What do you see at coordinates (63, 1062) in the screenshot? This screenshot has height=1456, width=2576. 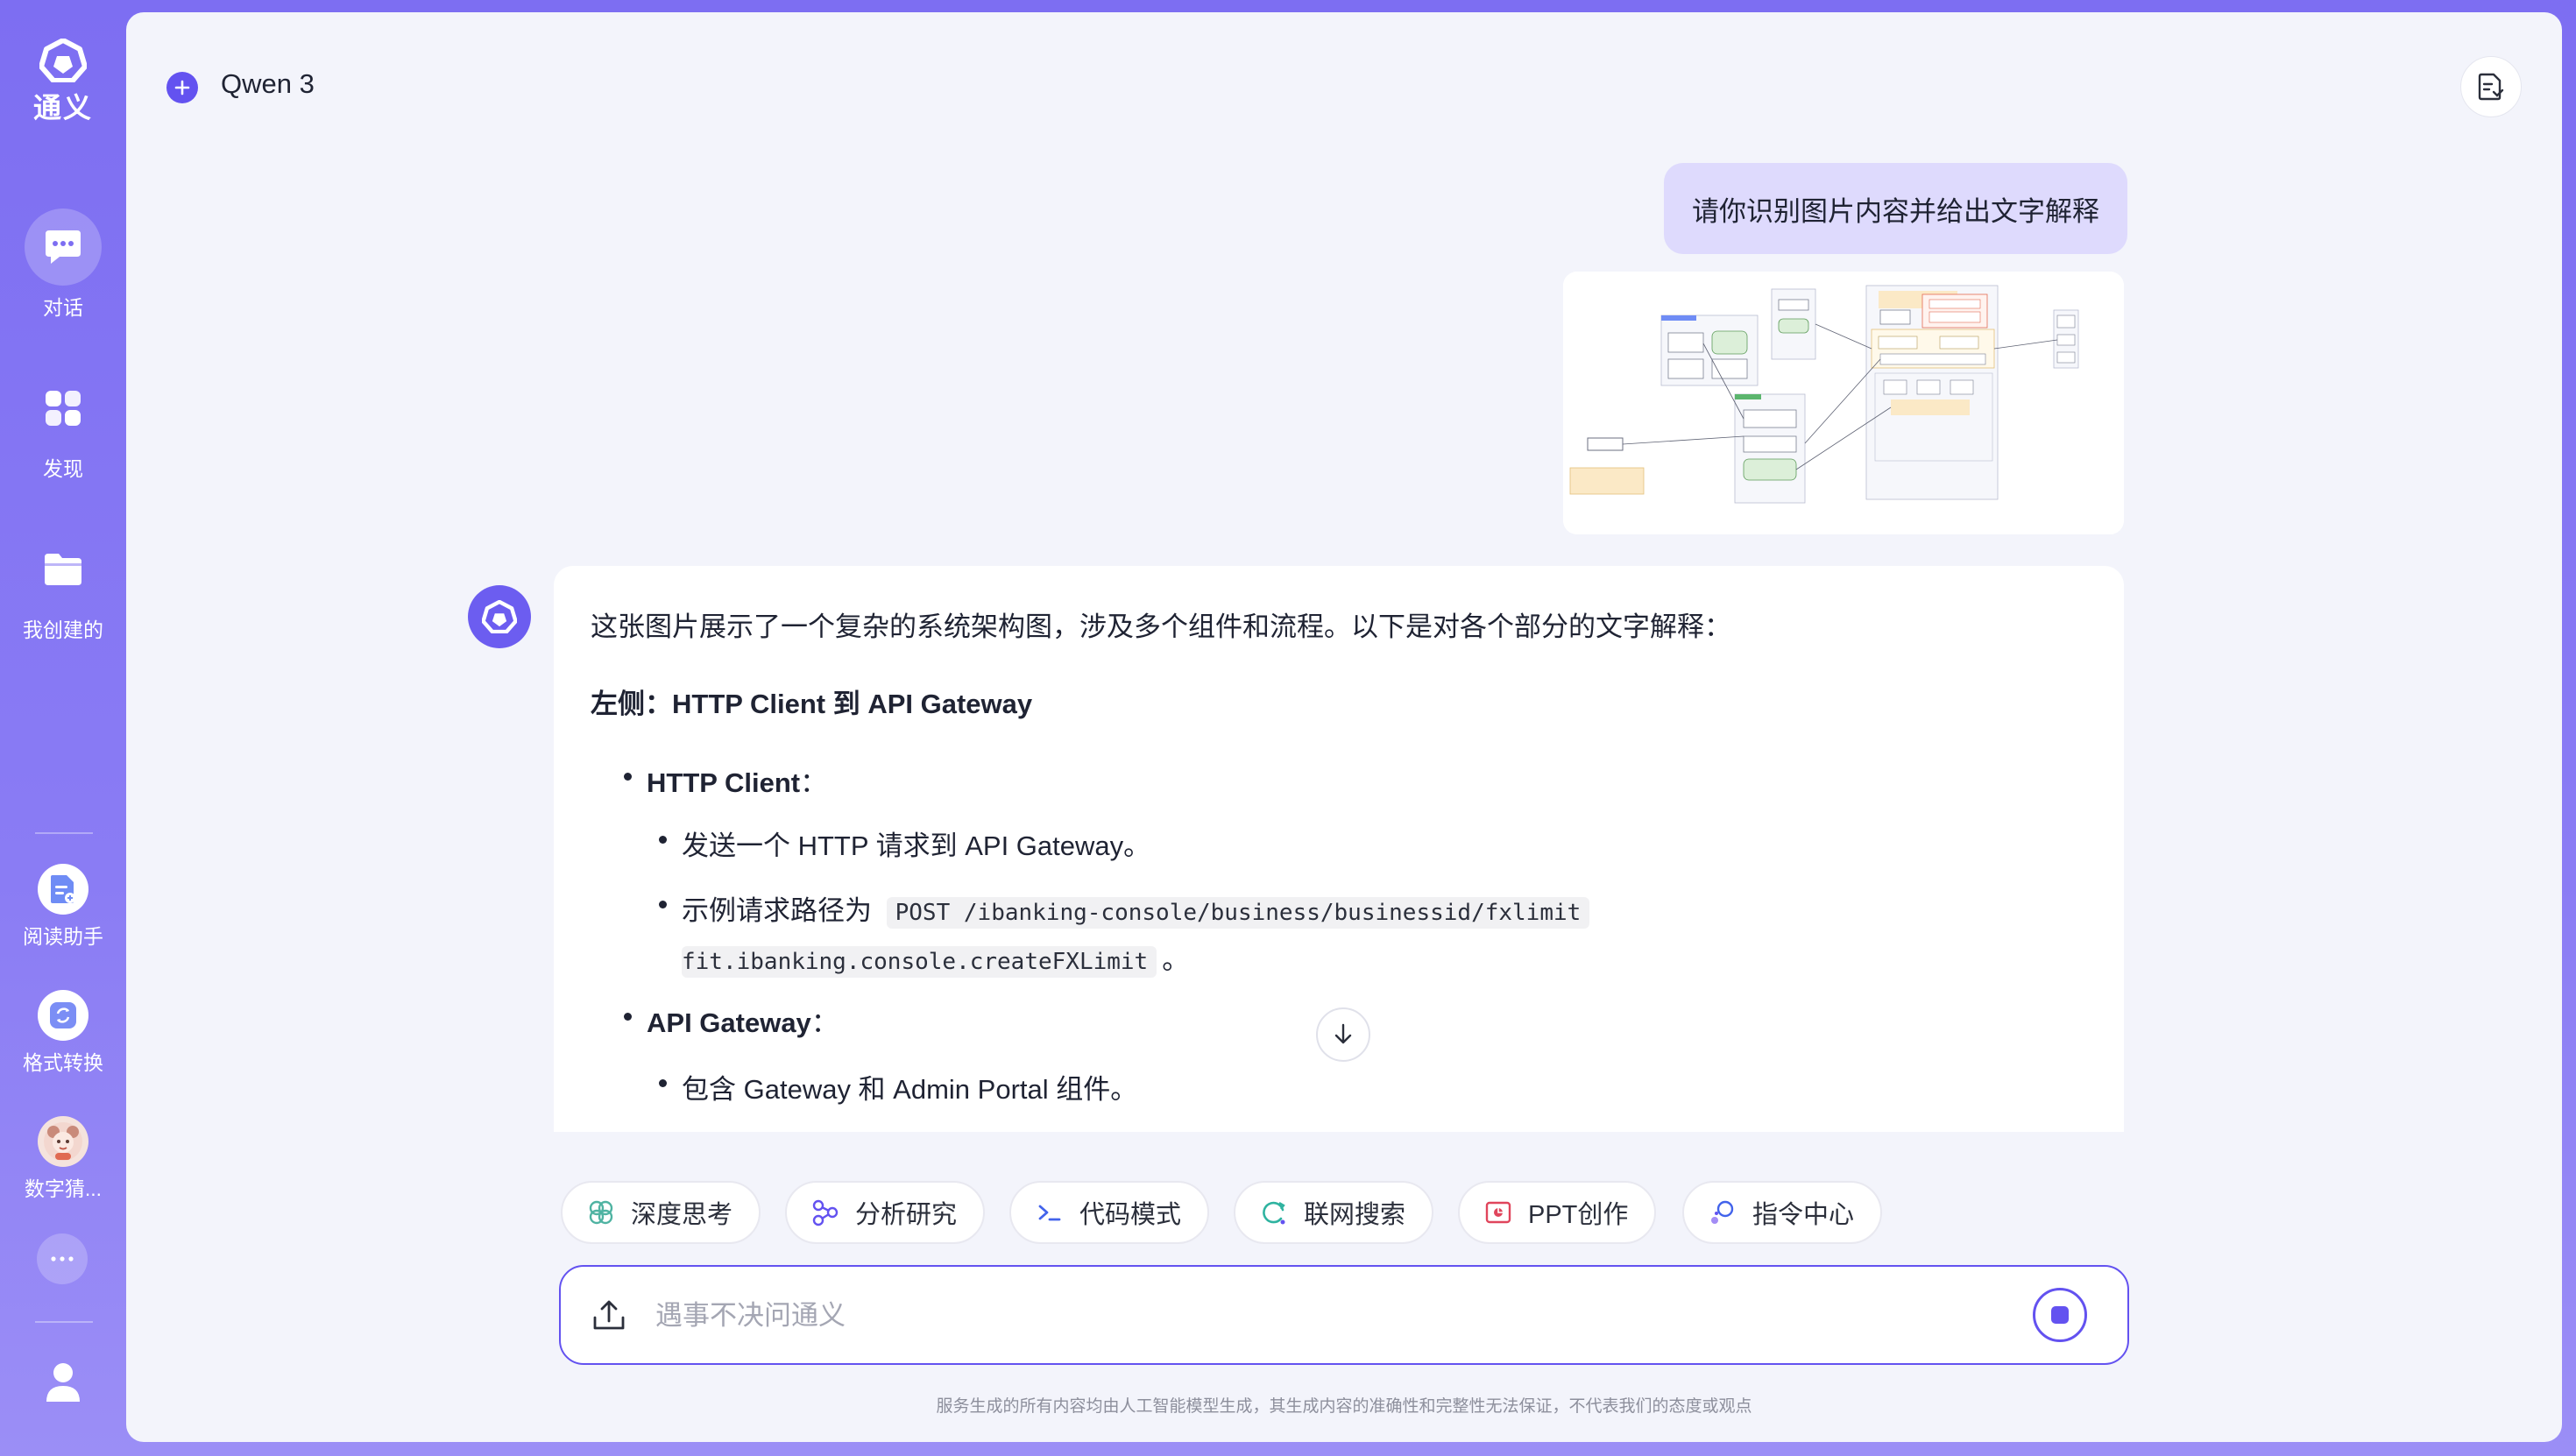 I see `tool-label: 格式转换` at bounding box center [63, 1062].